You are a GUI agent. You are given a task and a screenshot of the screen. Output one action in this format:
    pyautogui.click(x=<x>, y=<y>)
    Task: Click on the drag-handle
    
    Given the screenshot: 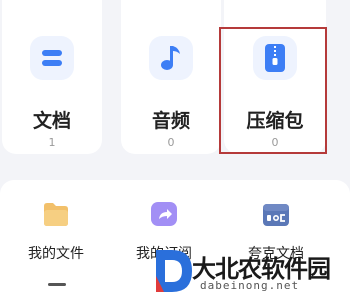 What is the action you would take?
    pyautogui.click(x=57, y=284)
    